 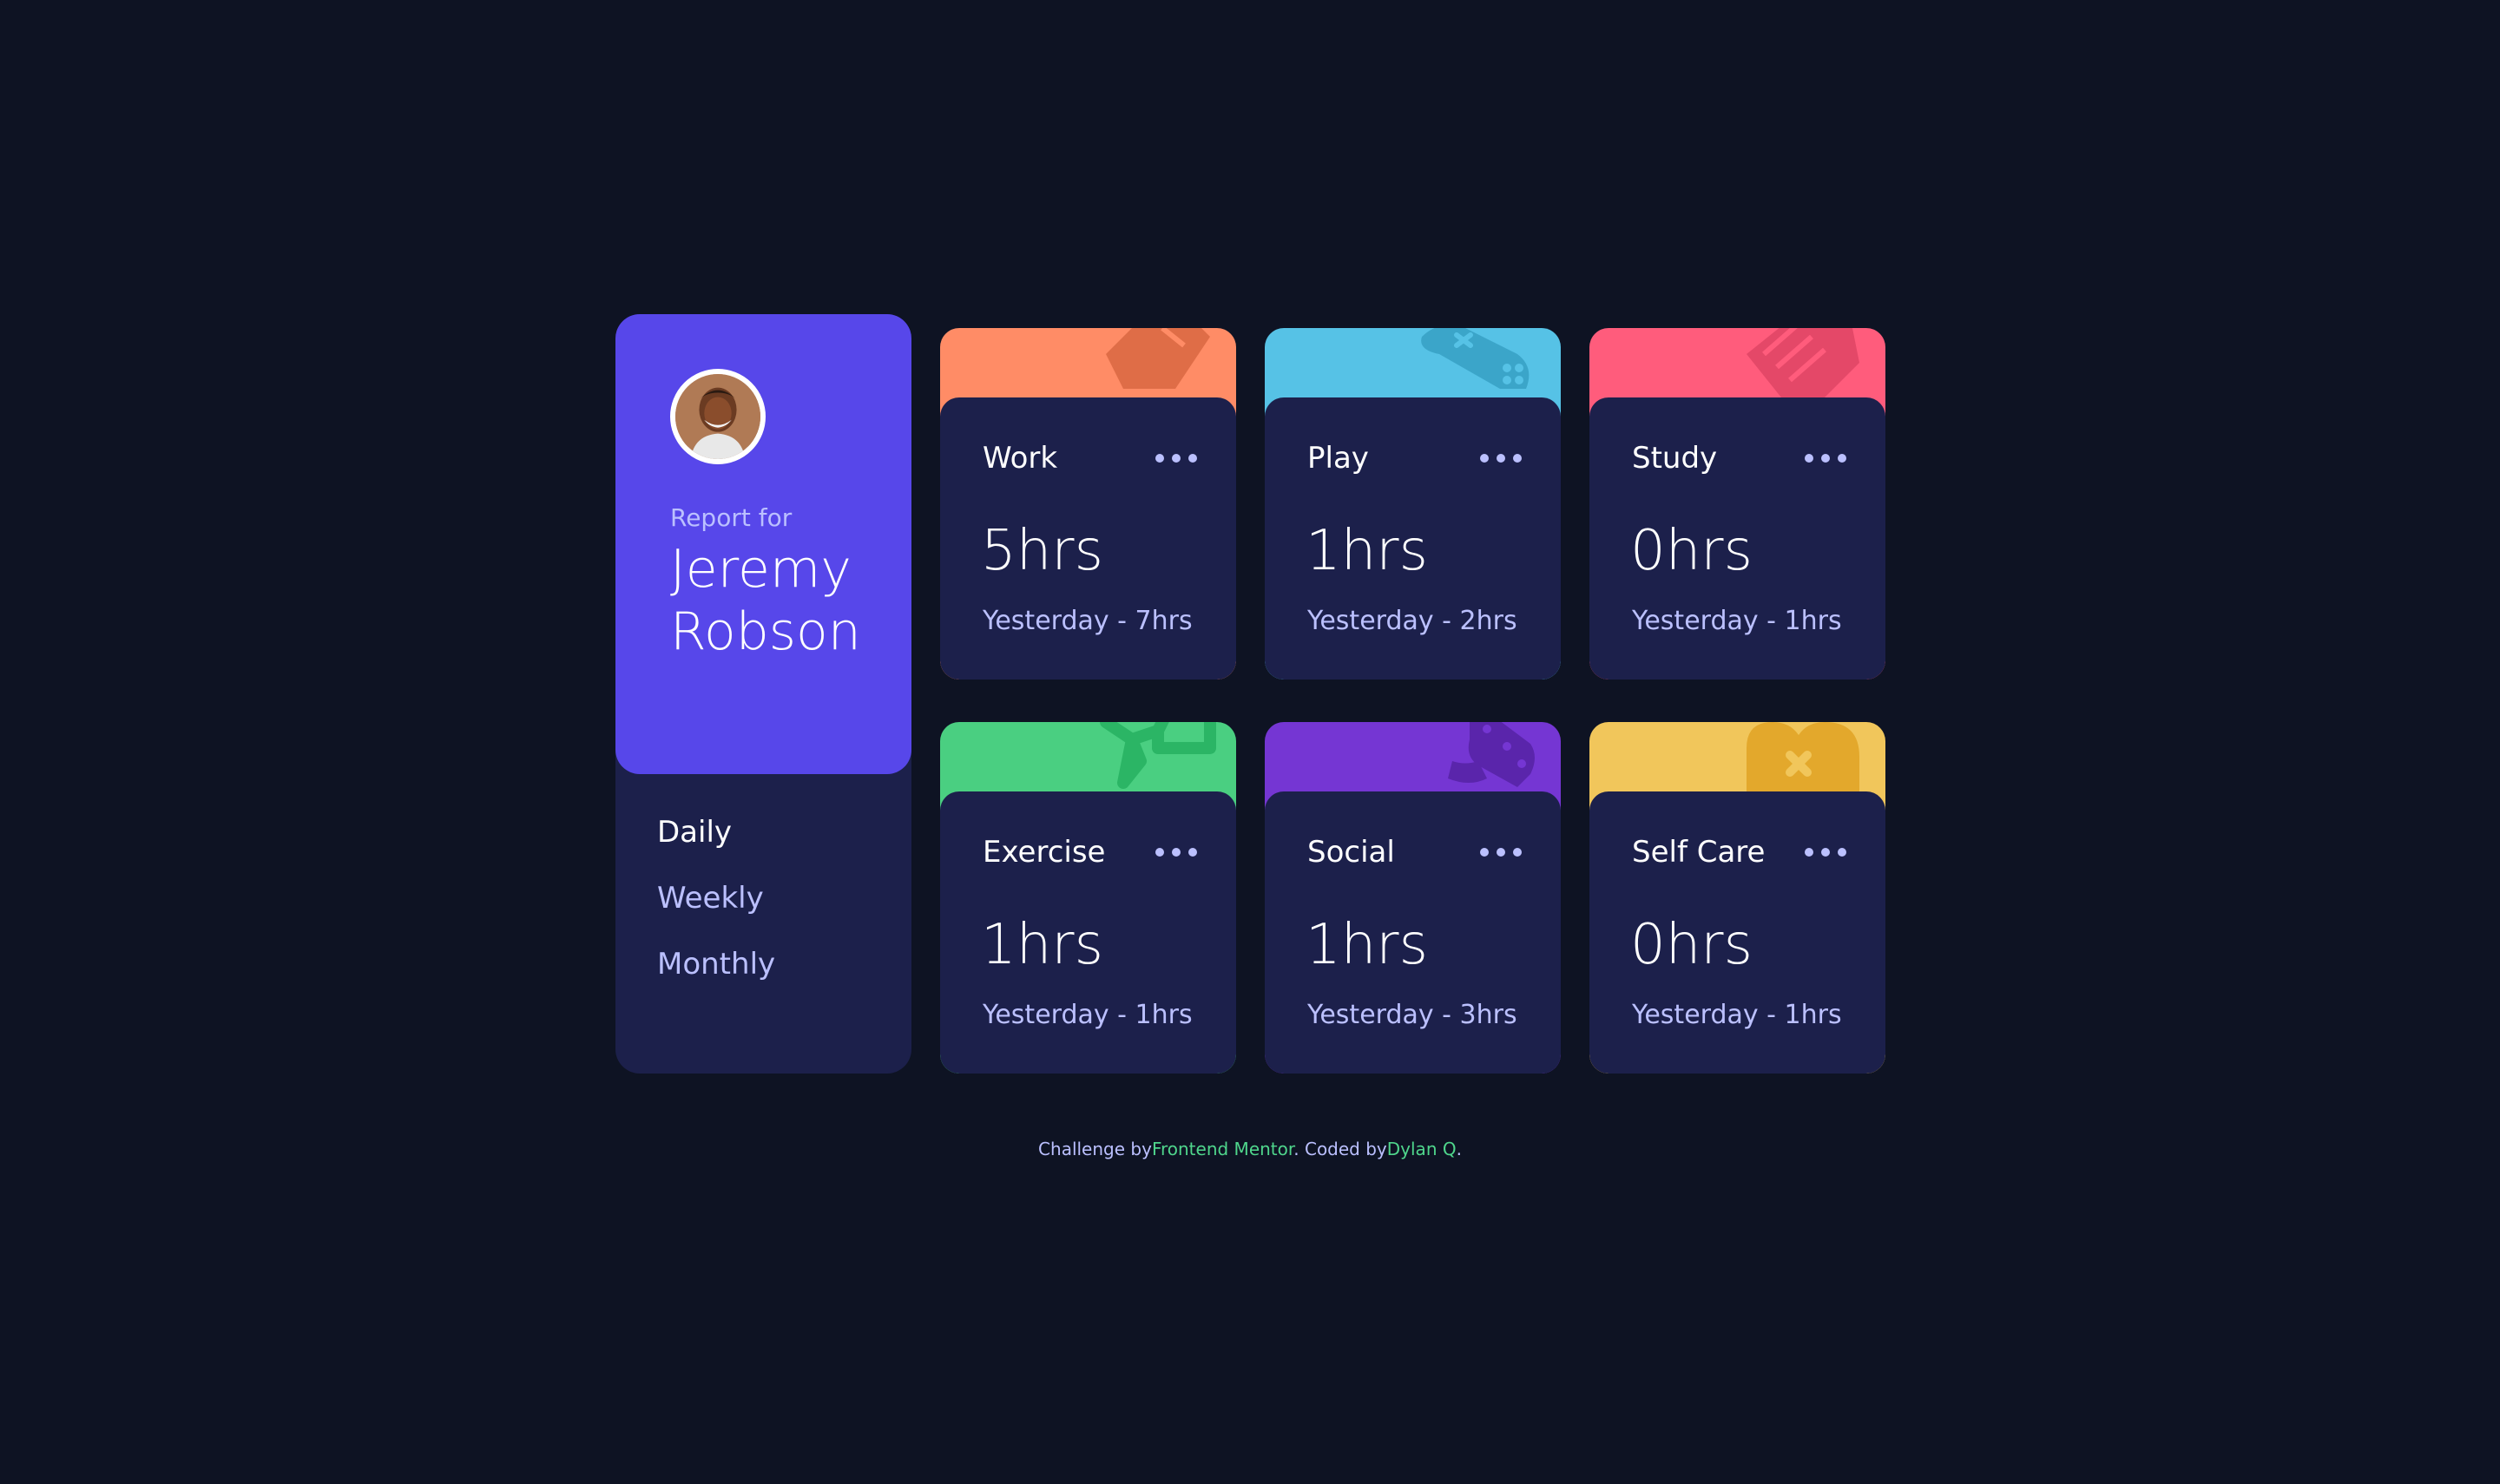 What do you see at coordinates (761, 569) in the screenshot?
I see `user-first-name: Jeremy` at bounding box center [761, 569].